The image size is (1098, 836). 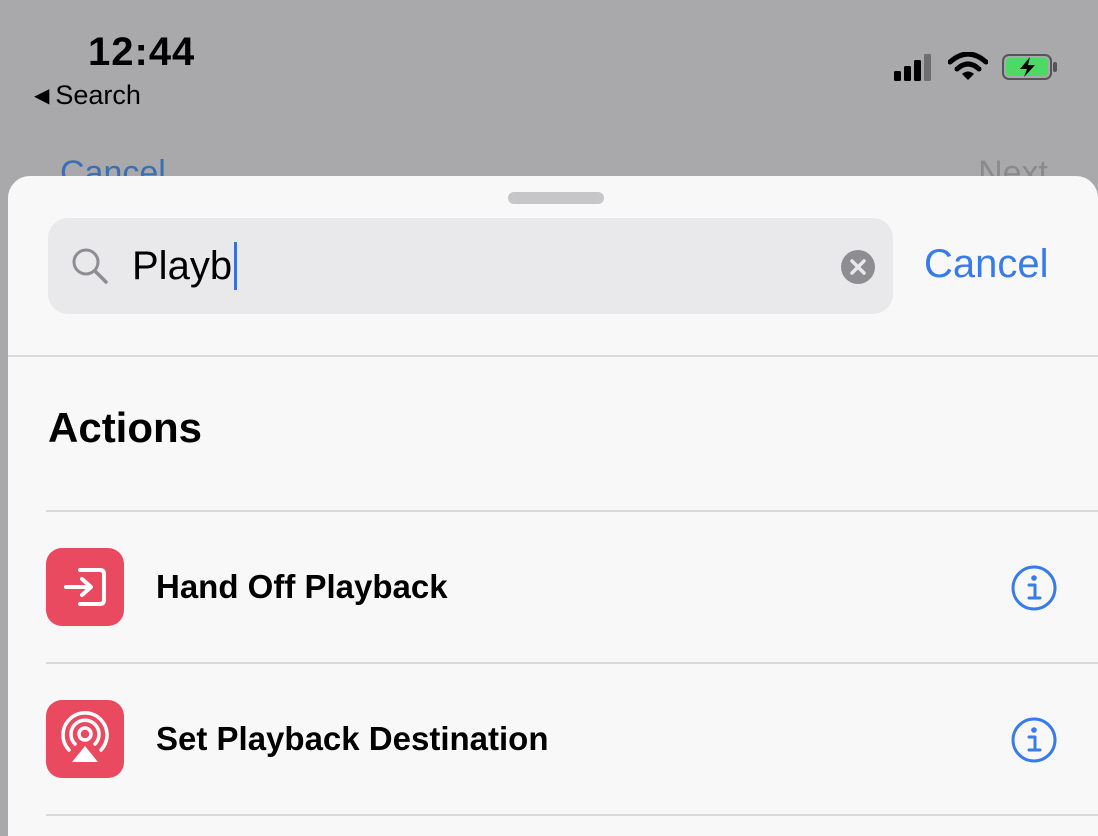 What do you see at coordinates (142, 52) in the screenshot?
I see `status-time: 12:44` at bounding box center [142, 52].